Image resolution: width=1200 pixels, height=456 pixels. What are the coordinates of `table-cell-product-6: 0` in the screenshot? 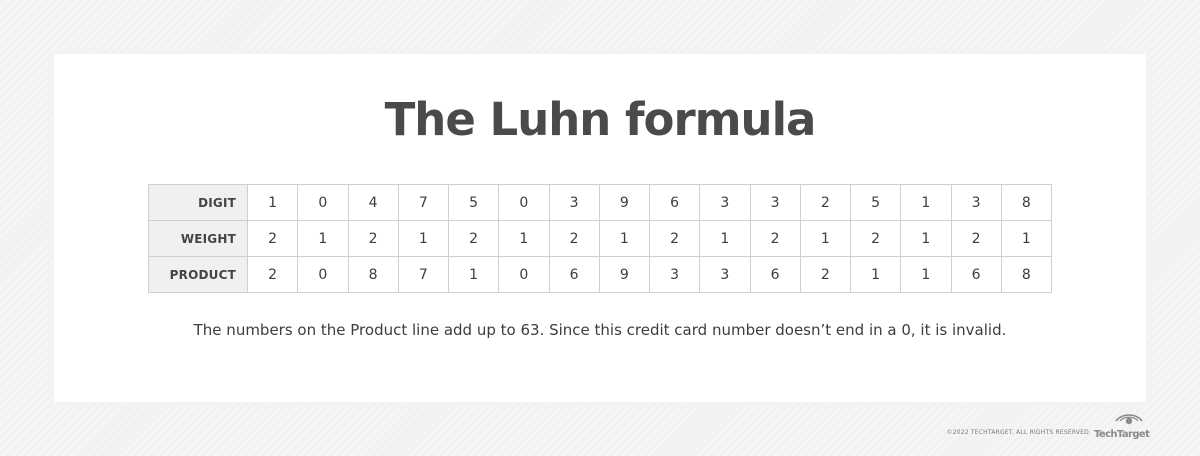 It's located at (524, 274).